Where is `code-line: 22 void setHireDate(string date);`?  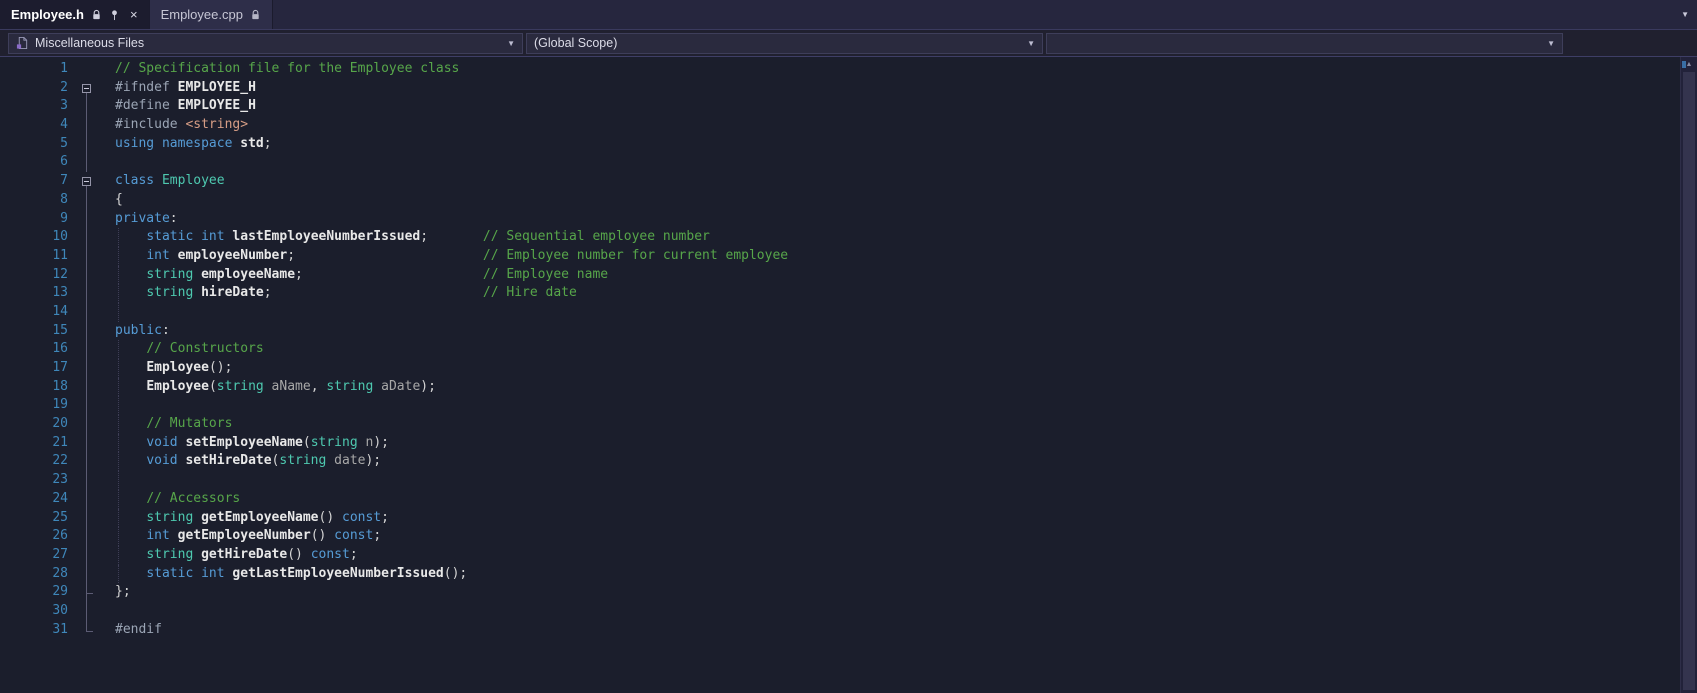 code-line: 22 void setHireDate(string date); is located at coordinates (840, 462).